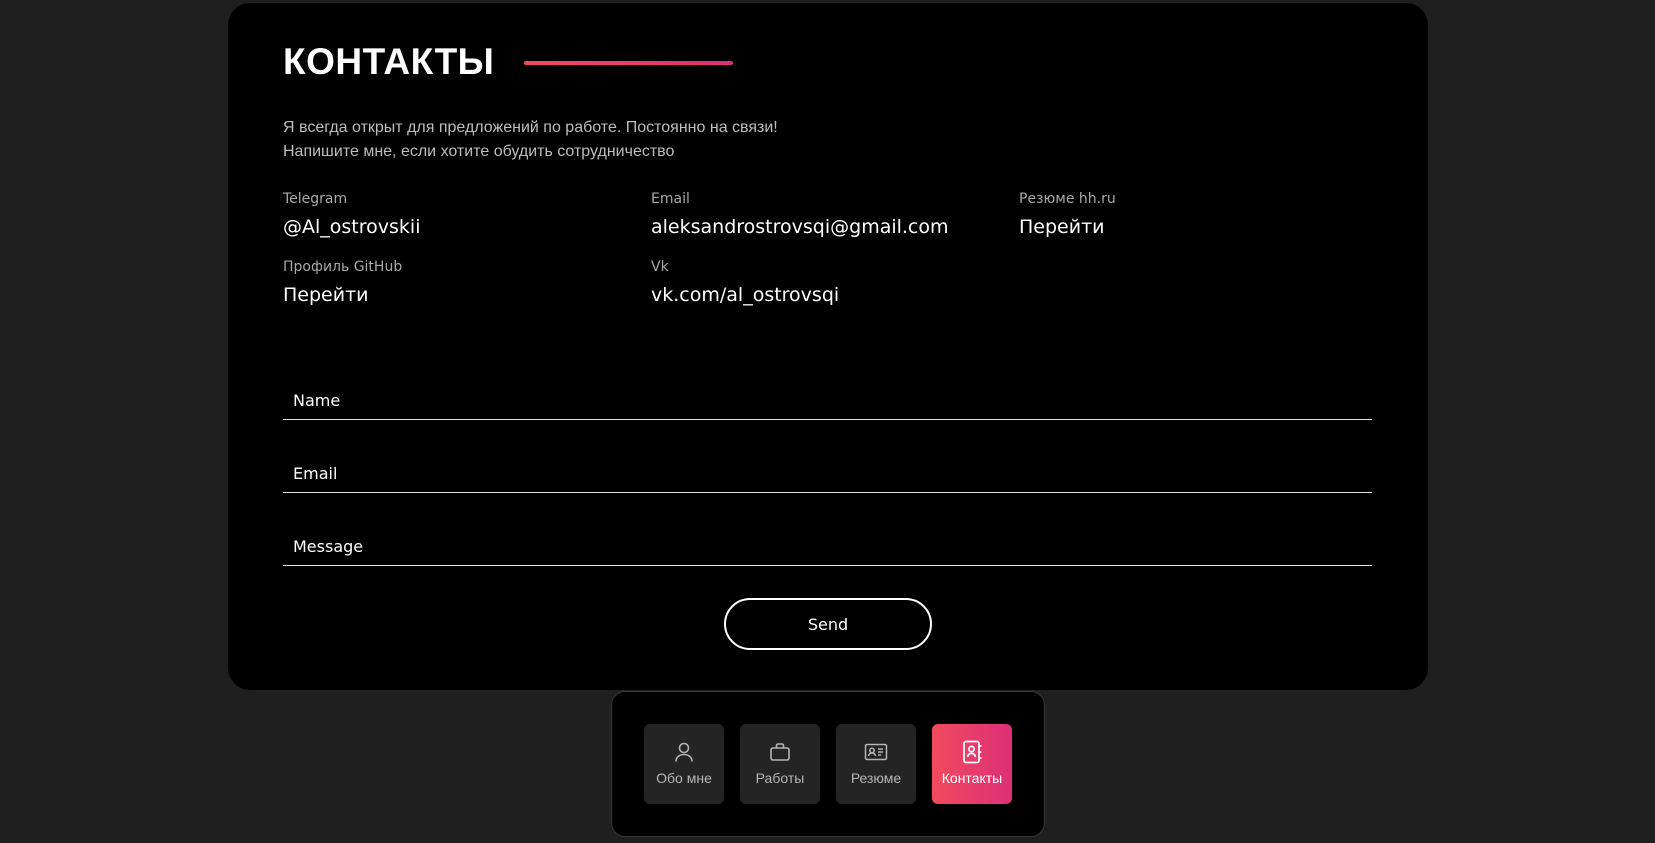 This screenshot has height=843, width=1655. I want to click on contact-telegram: Telegram @Al_ostrovskii, so click(351, 215).